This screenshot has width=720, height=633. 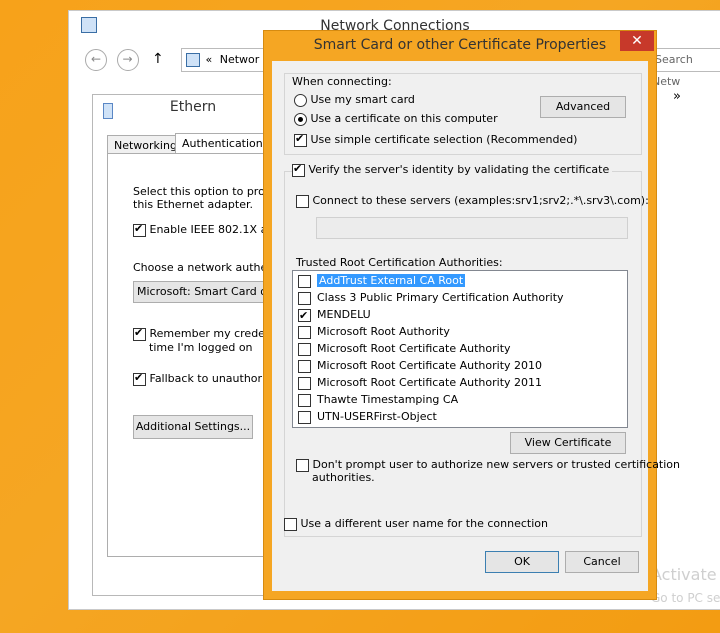 What do you see at coordinates (414, 348) in the screenshot?
I see `ca-name: Microsoft Root Certificate Authority` at bounding box center [414, 348].